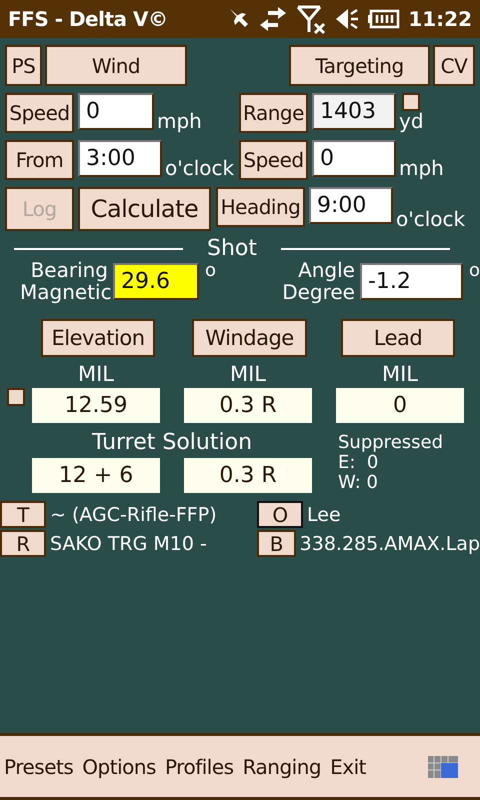 The height and width of the screenshot is (800, 480). Describe the element at coordinates (249, 338) in the screenshot. I see `form-button: Windage` at that location.